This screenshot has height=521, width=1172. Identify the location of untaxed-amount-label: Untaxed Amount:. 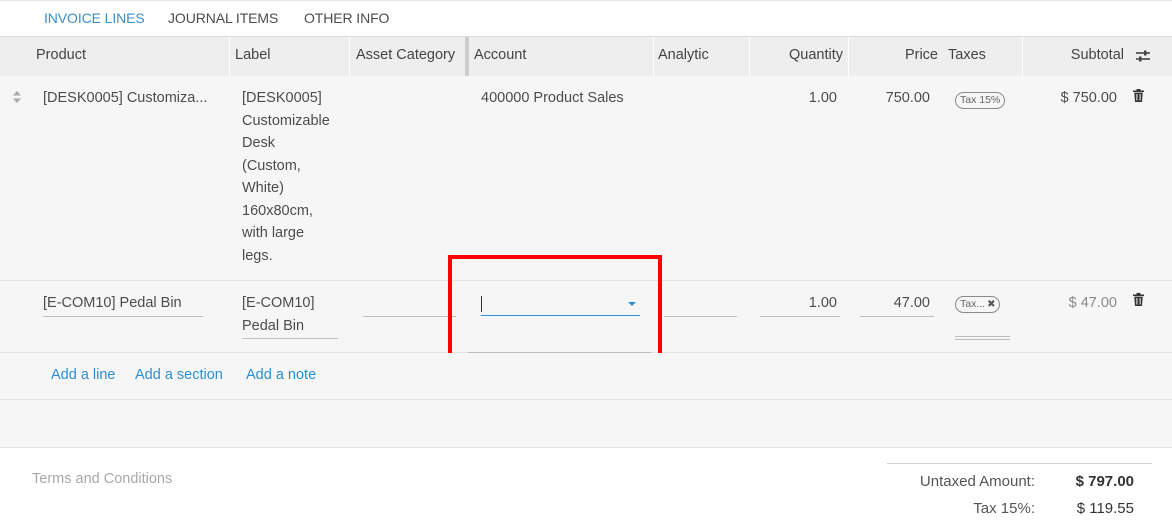
(977, 481).